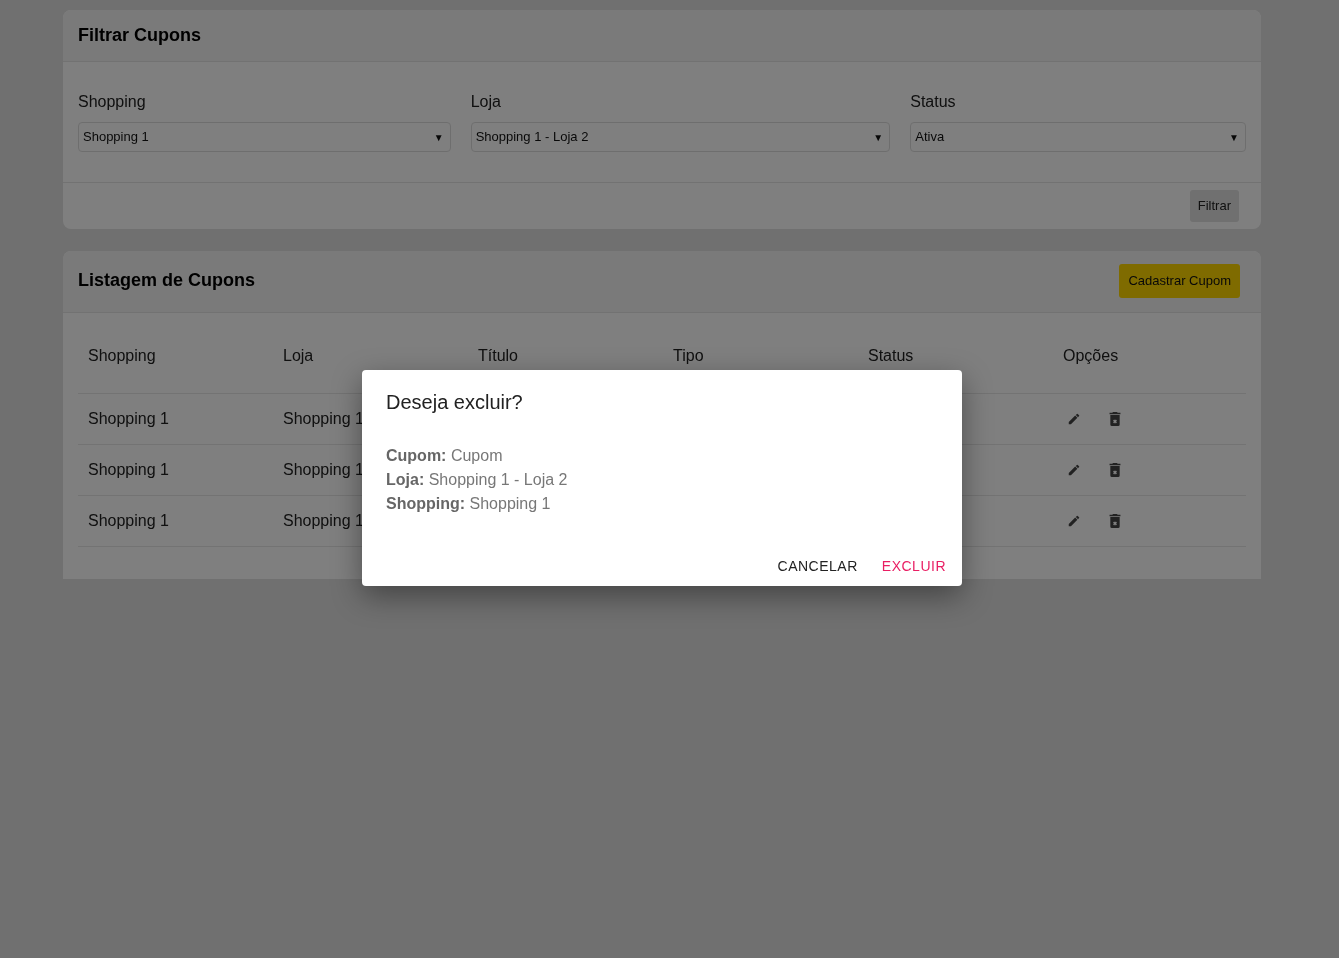  What do you see at coordinates (112, 102) in the screenshot?
I see `field-label: Shopping` at bounding box center [112, 102].